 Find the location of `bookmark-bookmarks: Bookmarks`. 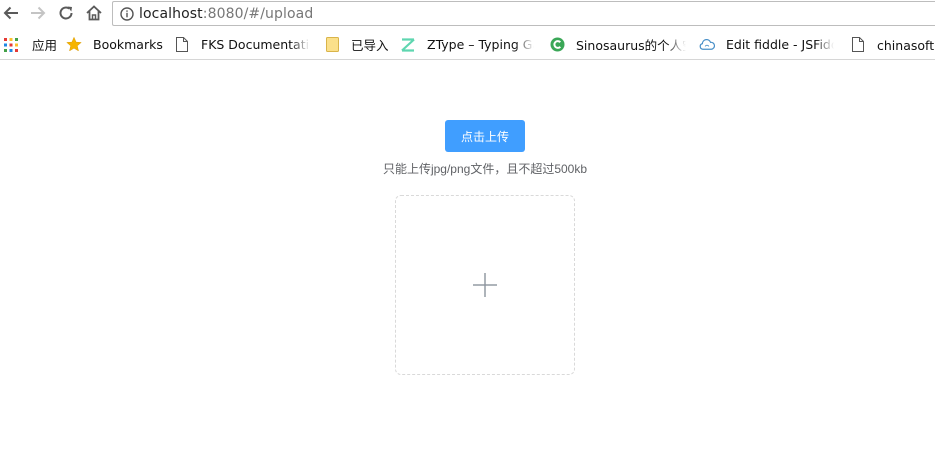

bookmark-bookmarks: Bookmarks is located at coordinates (116, 44).